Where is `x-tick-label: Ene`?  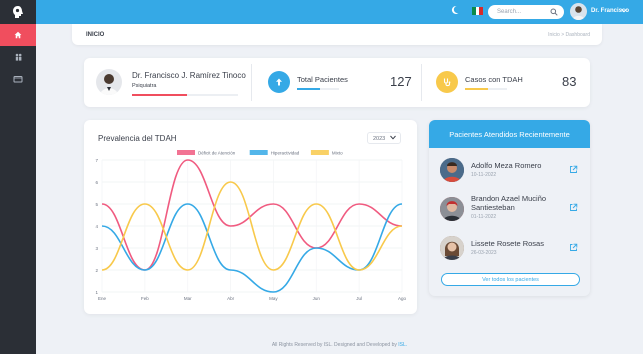
x-tick-label: Ene is located at coordinates (102, 298).